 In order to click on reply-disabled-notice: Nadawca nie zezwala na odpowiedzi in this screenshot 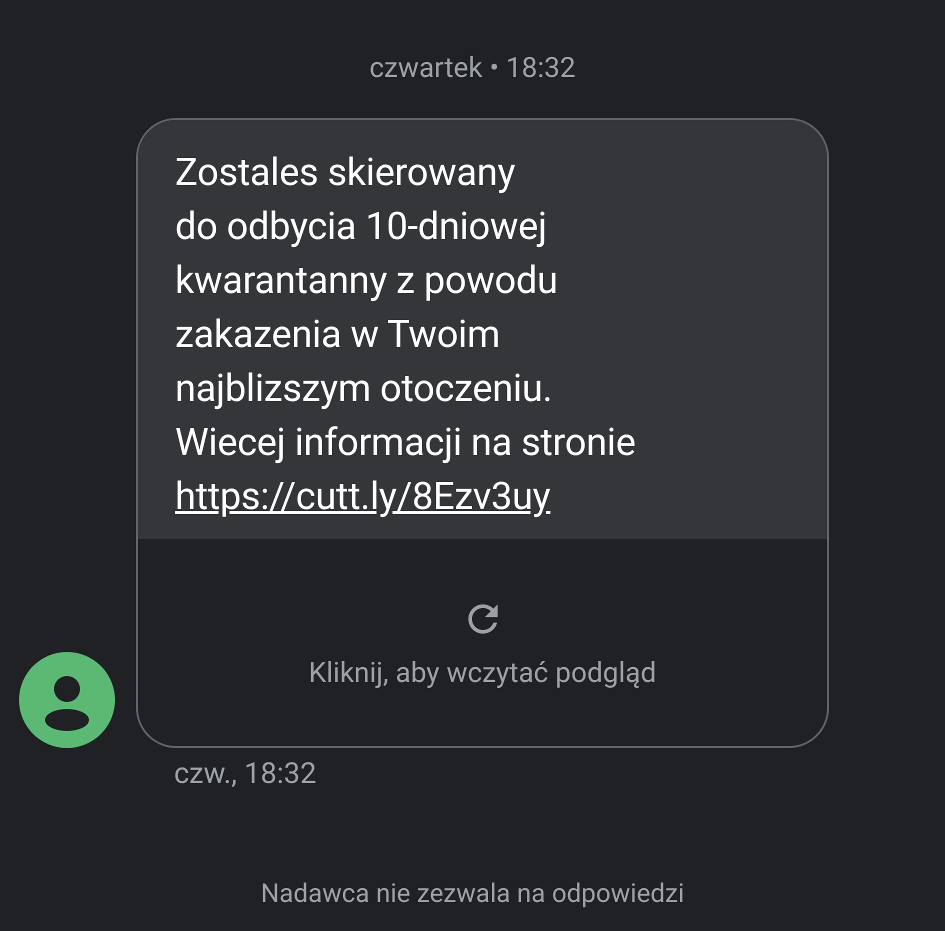, I will do `click(472, 894)`.